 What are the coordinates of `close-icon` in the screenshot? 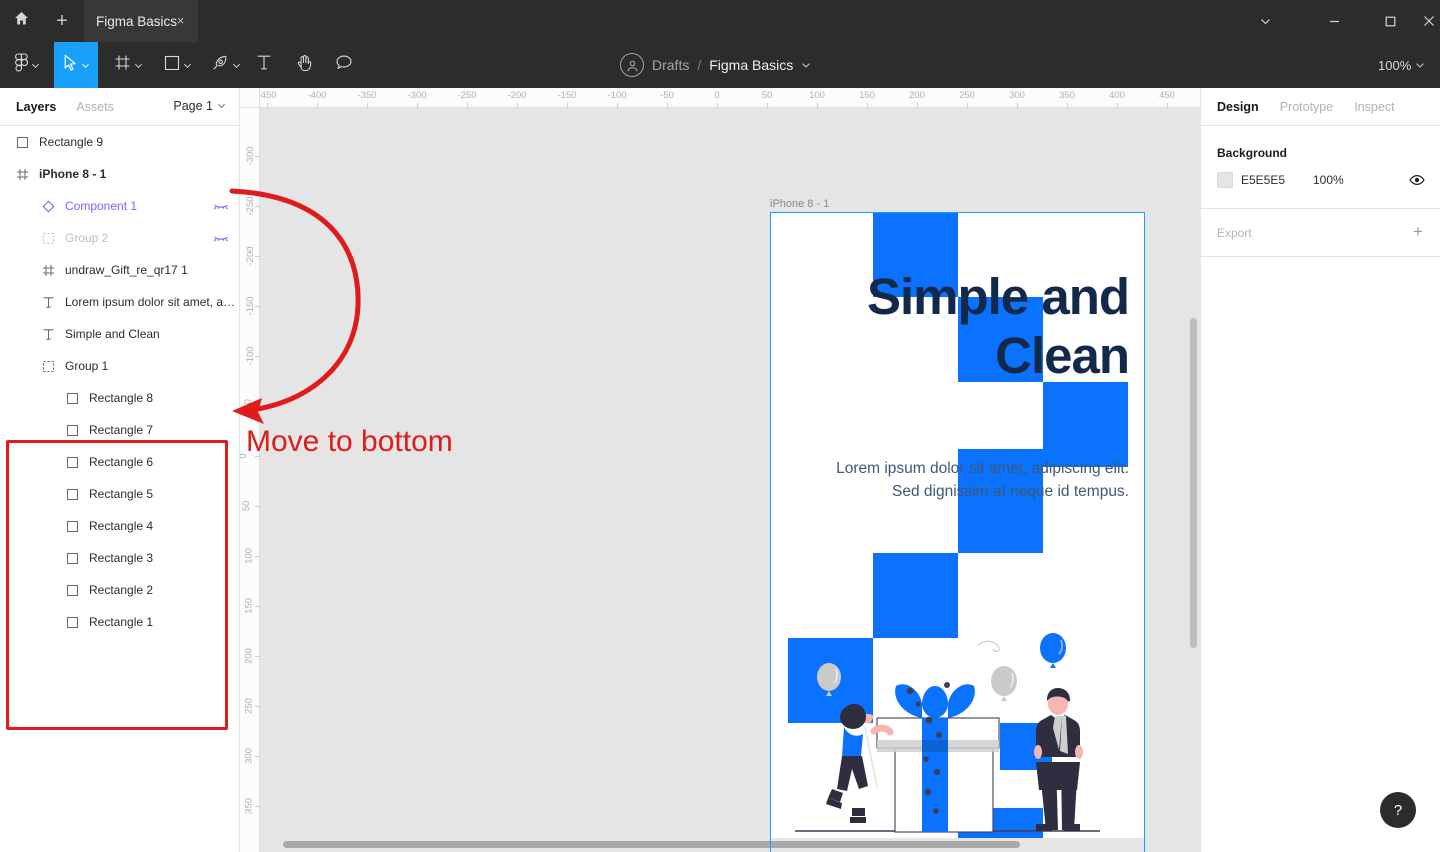 It's located at (1428, 21).